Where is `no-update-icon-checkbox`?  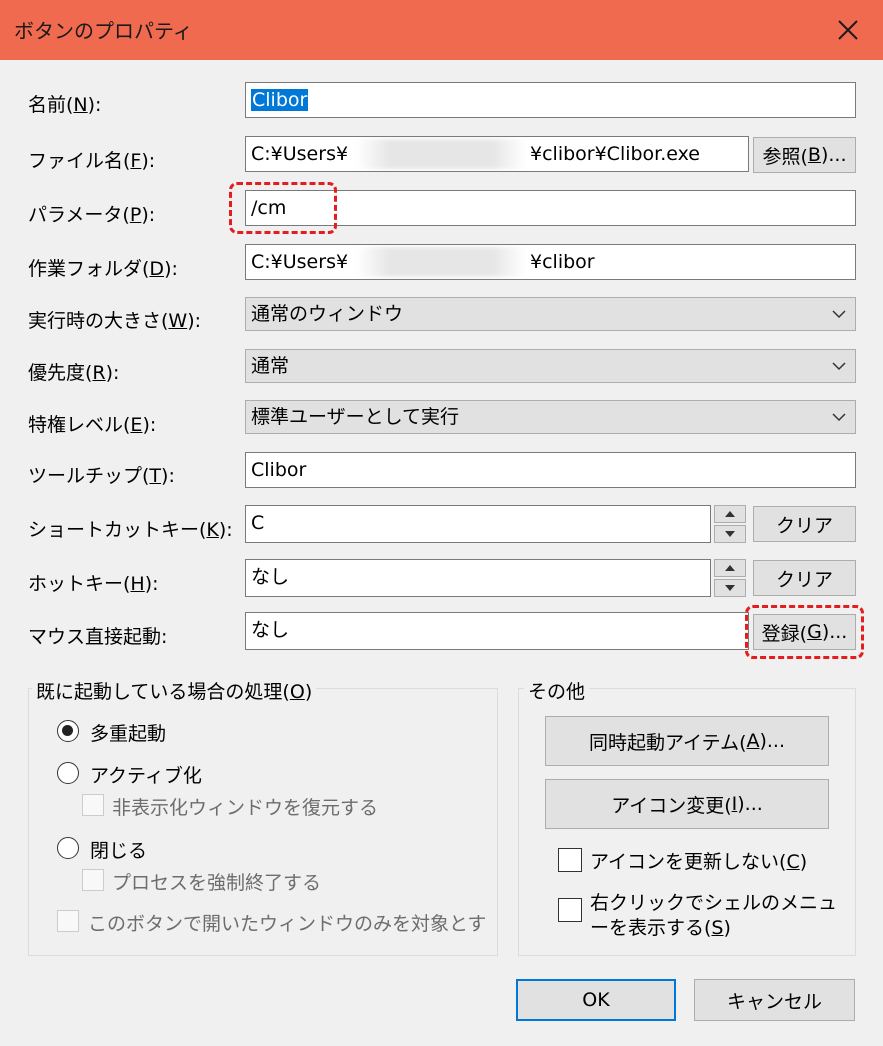
no-update-icon-checkbox is located at coordinates (570, 860).